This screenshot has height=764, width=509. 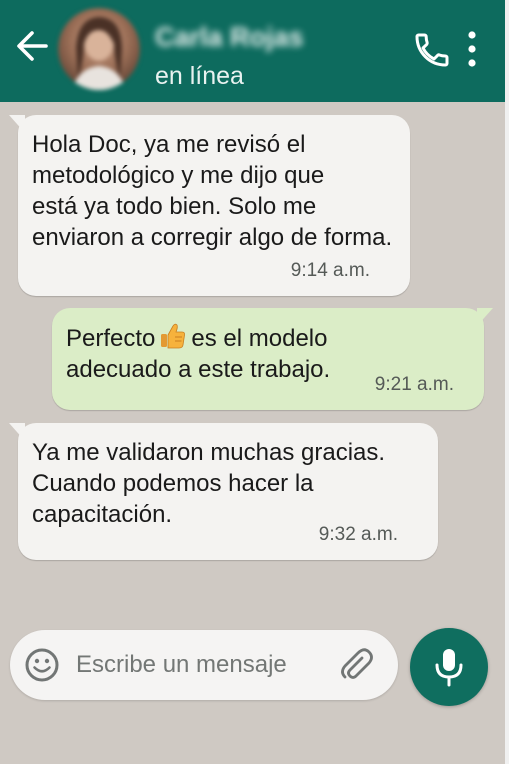 What do you see at coordinates (507, 382) in the screenshot?
I see `screen-edge` at bounding box center [507, 382].